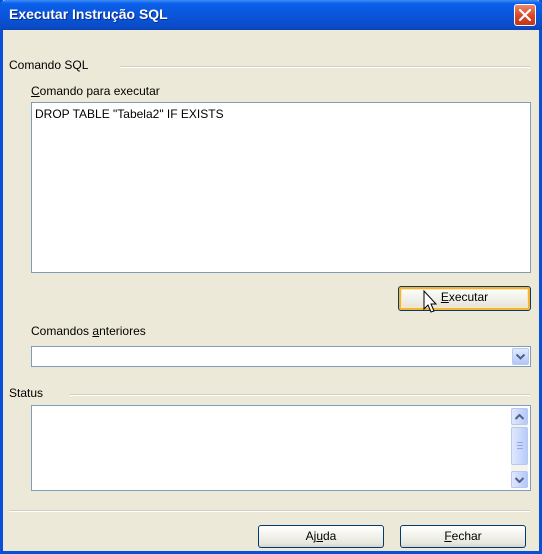 The width and height of the screenshot is (542, 554). I want to click on status-group-divider, so click(300, 395).